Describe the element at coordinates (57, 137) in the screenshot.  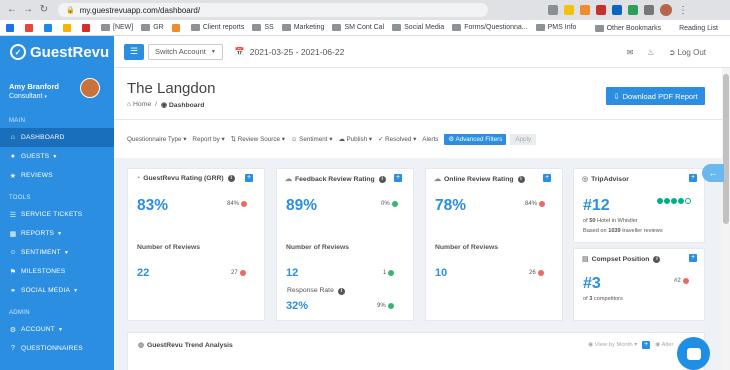
I see `sidebar-item-dashboard: ⌂ DASHBOARD` at that location.